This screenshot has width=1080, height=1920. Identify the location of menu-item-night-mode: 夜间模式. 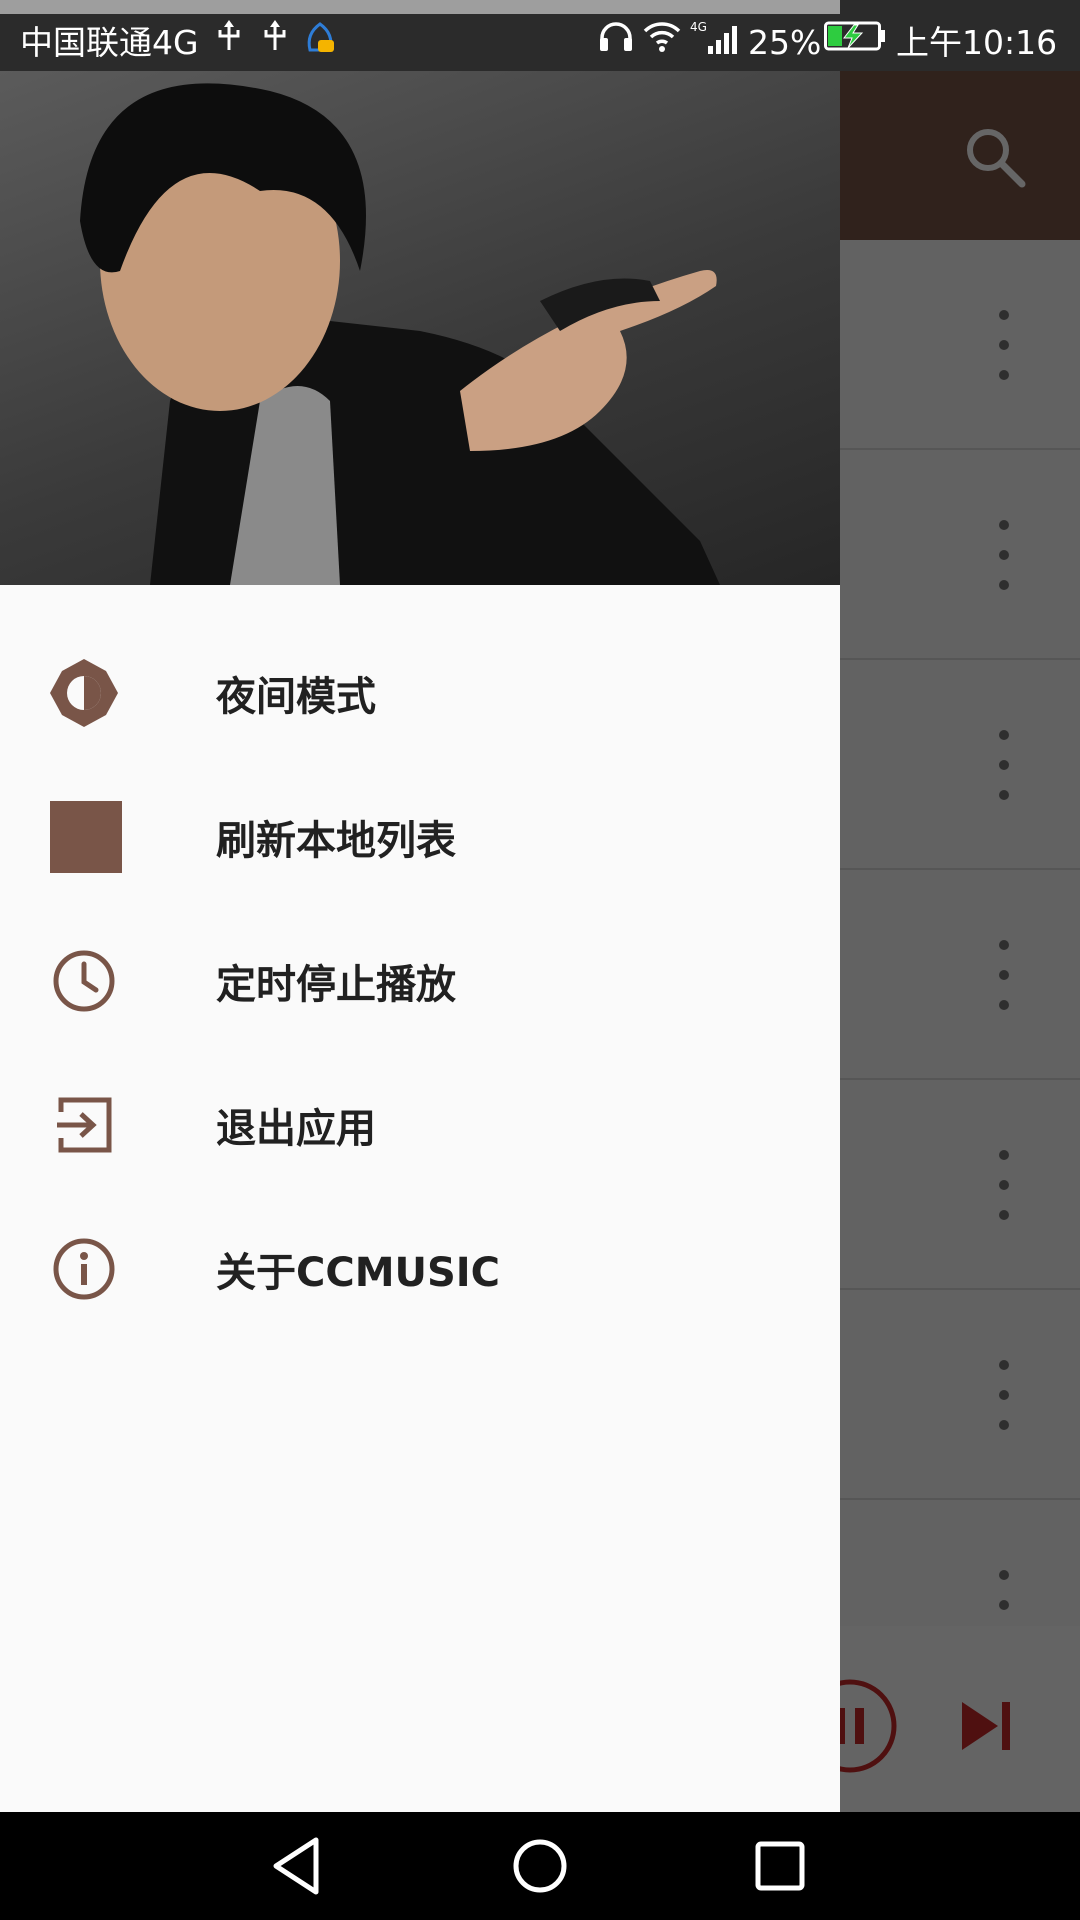
(420, 693).